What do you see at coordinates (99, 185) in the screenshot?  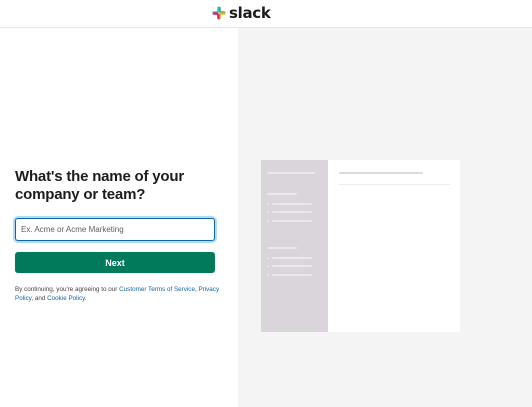 I see `page-title: What's the name of your company or team?` at bounding box center [99, 185].